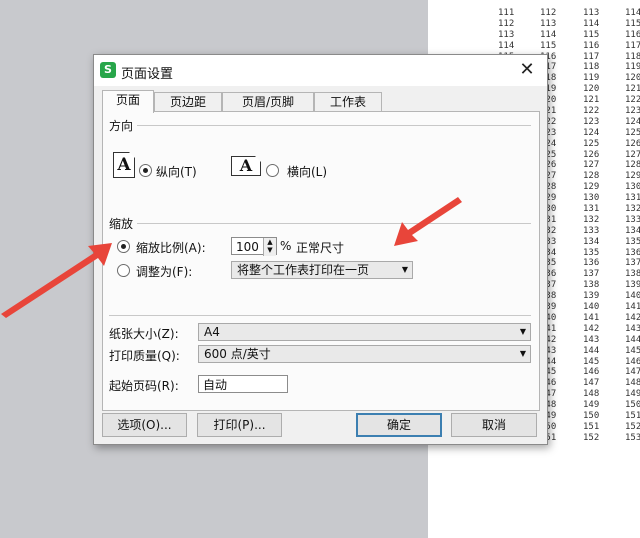 The width and height of the screenshot is (640, 538). What do you see at coordinates (128, 101) in the screenshot?
I see `tab-page: 页面` at bounding box center [128, 101].